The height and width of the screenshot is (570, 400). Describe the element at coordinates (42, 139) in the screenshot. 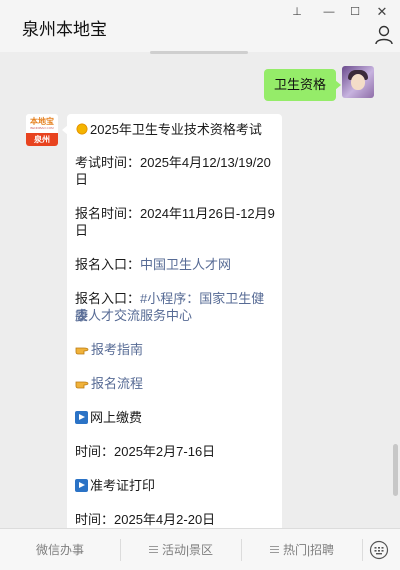

I see `brand-city: 泉州` at that location.